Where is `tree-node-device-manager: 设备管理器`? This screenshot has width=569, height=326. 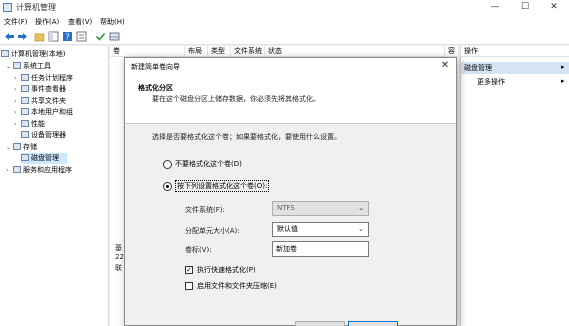
tree-node-device-manager: 设备管理器 is located at coordinates (43, 135).